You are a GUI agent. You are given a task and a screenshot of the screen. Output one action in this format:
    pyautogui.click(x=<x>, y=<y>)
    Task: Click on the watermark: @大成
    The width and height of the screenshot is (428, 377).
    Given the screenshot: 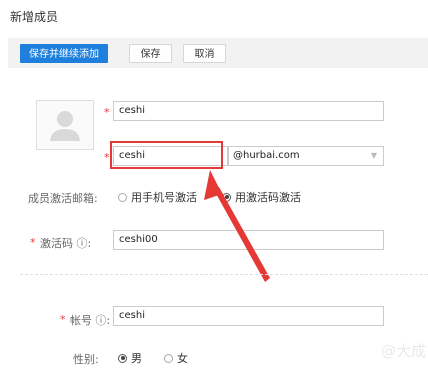 What is the action you would take?
    pyautogui.click(x=403, y=351)
    